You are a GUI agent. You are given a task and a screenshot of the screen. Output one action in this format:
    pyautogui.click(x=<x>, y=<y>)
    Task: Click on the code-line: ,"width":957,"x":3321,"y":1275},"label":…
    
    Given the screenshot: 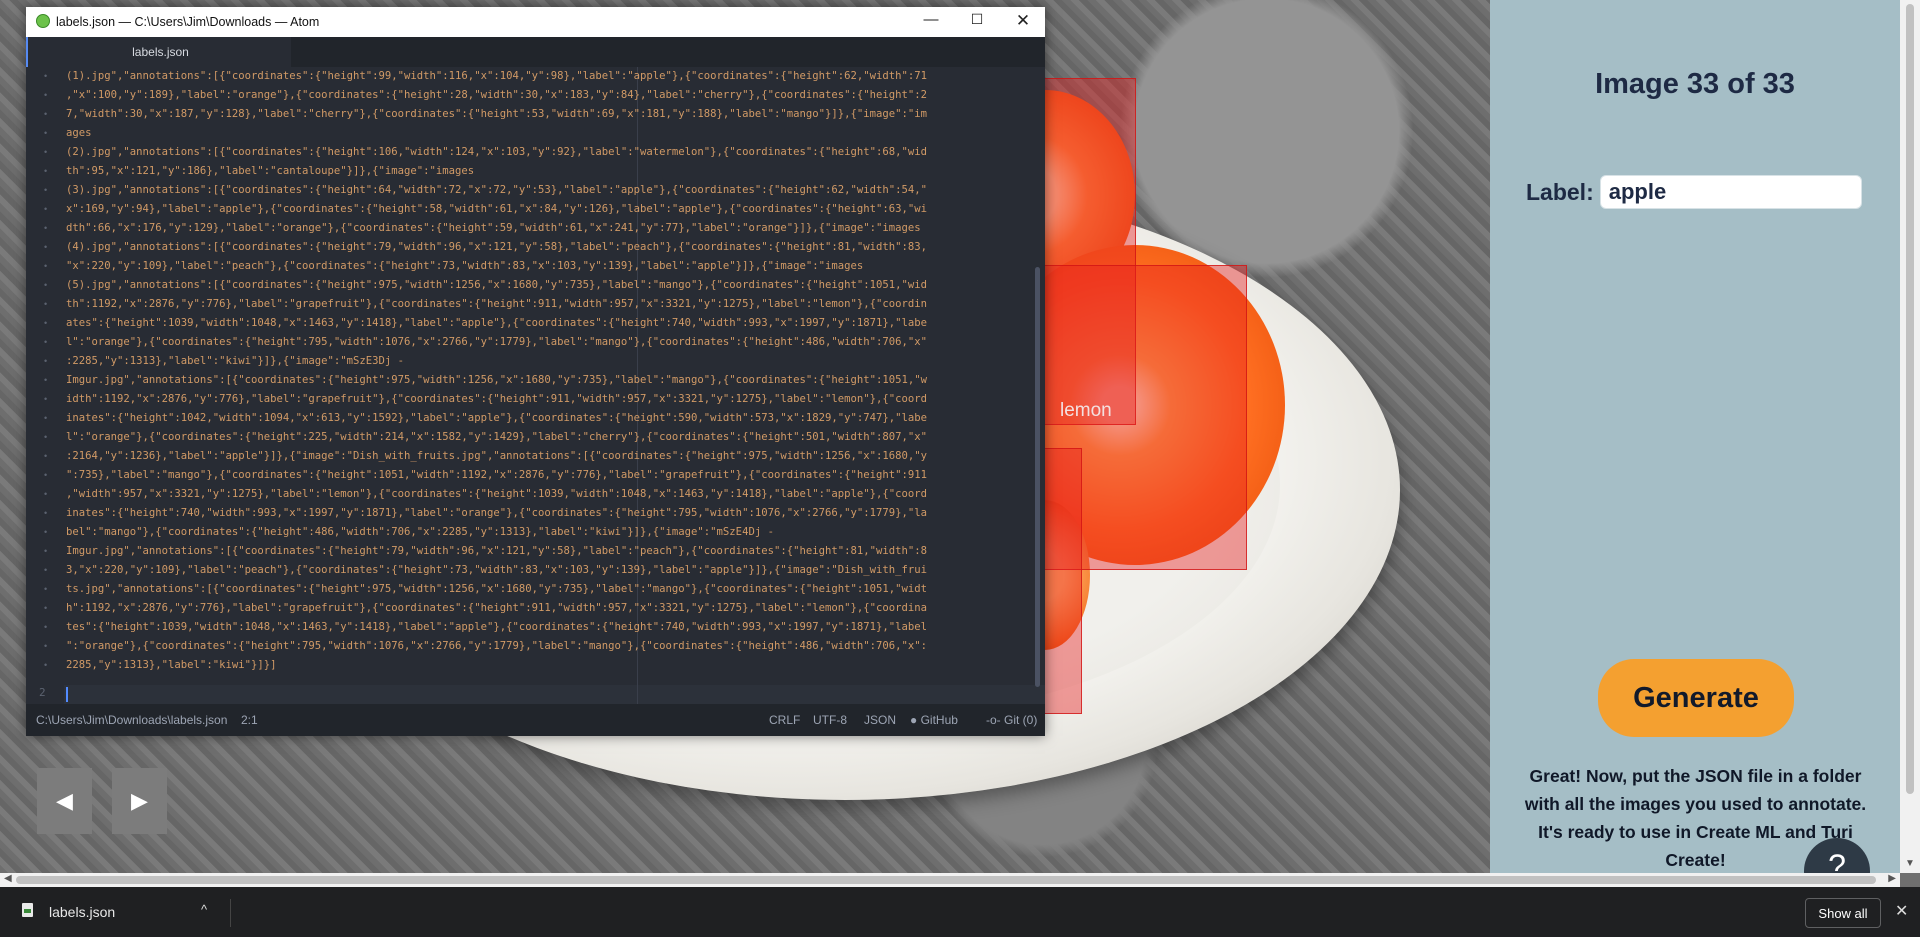 What is the action you would take?
    pyautogui.click(x=497, y=494)
    